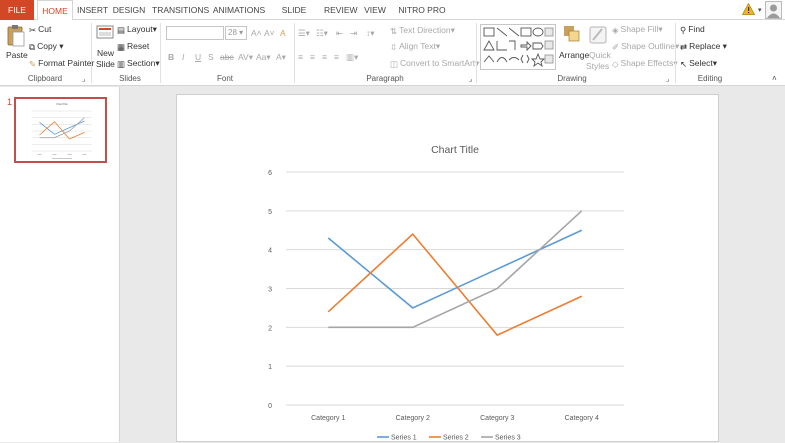  Describe the element at coordinates (270, 212) in the screenshot. I see `y-tick-label: 5` at that location.